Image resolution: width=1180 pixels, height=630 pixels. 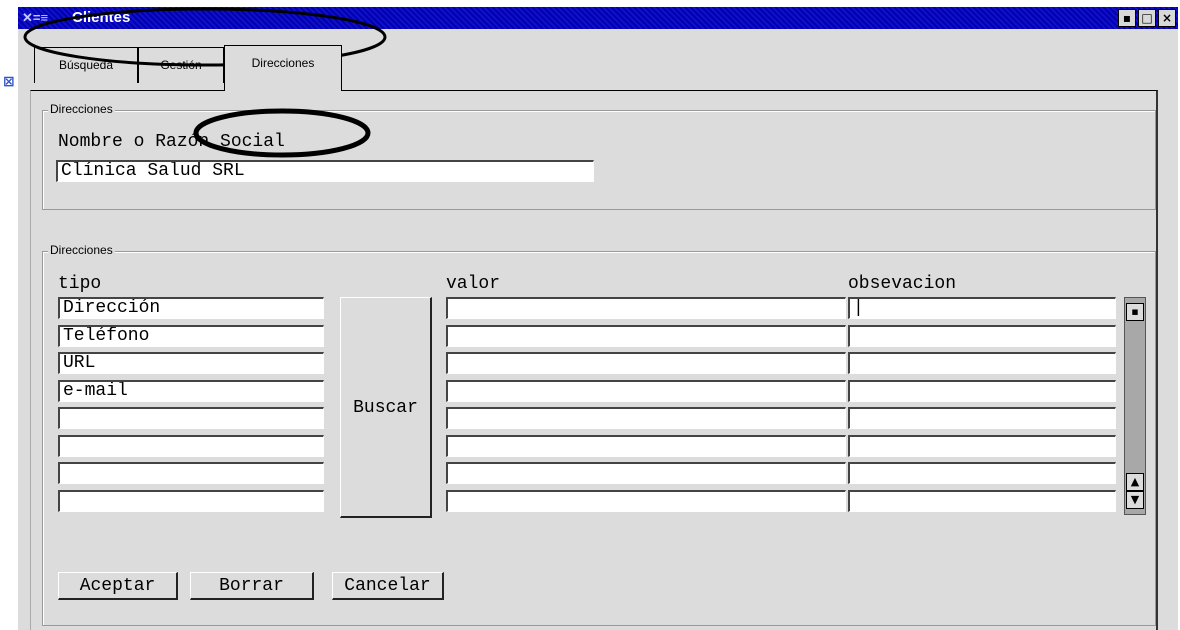 What do you see at coordinates (283, 68) in the screenshot?
I see `tab-direcciones: Direcciones` at bounding box center [283, 68].